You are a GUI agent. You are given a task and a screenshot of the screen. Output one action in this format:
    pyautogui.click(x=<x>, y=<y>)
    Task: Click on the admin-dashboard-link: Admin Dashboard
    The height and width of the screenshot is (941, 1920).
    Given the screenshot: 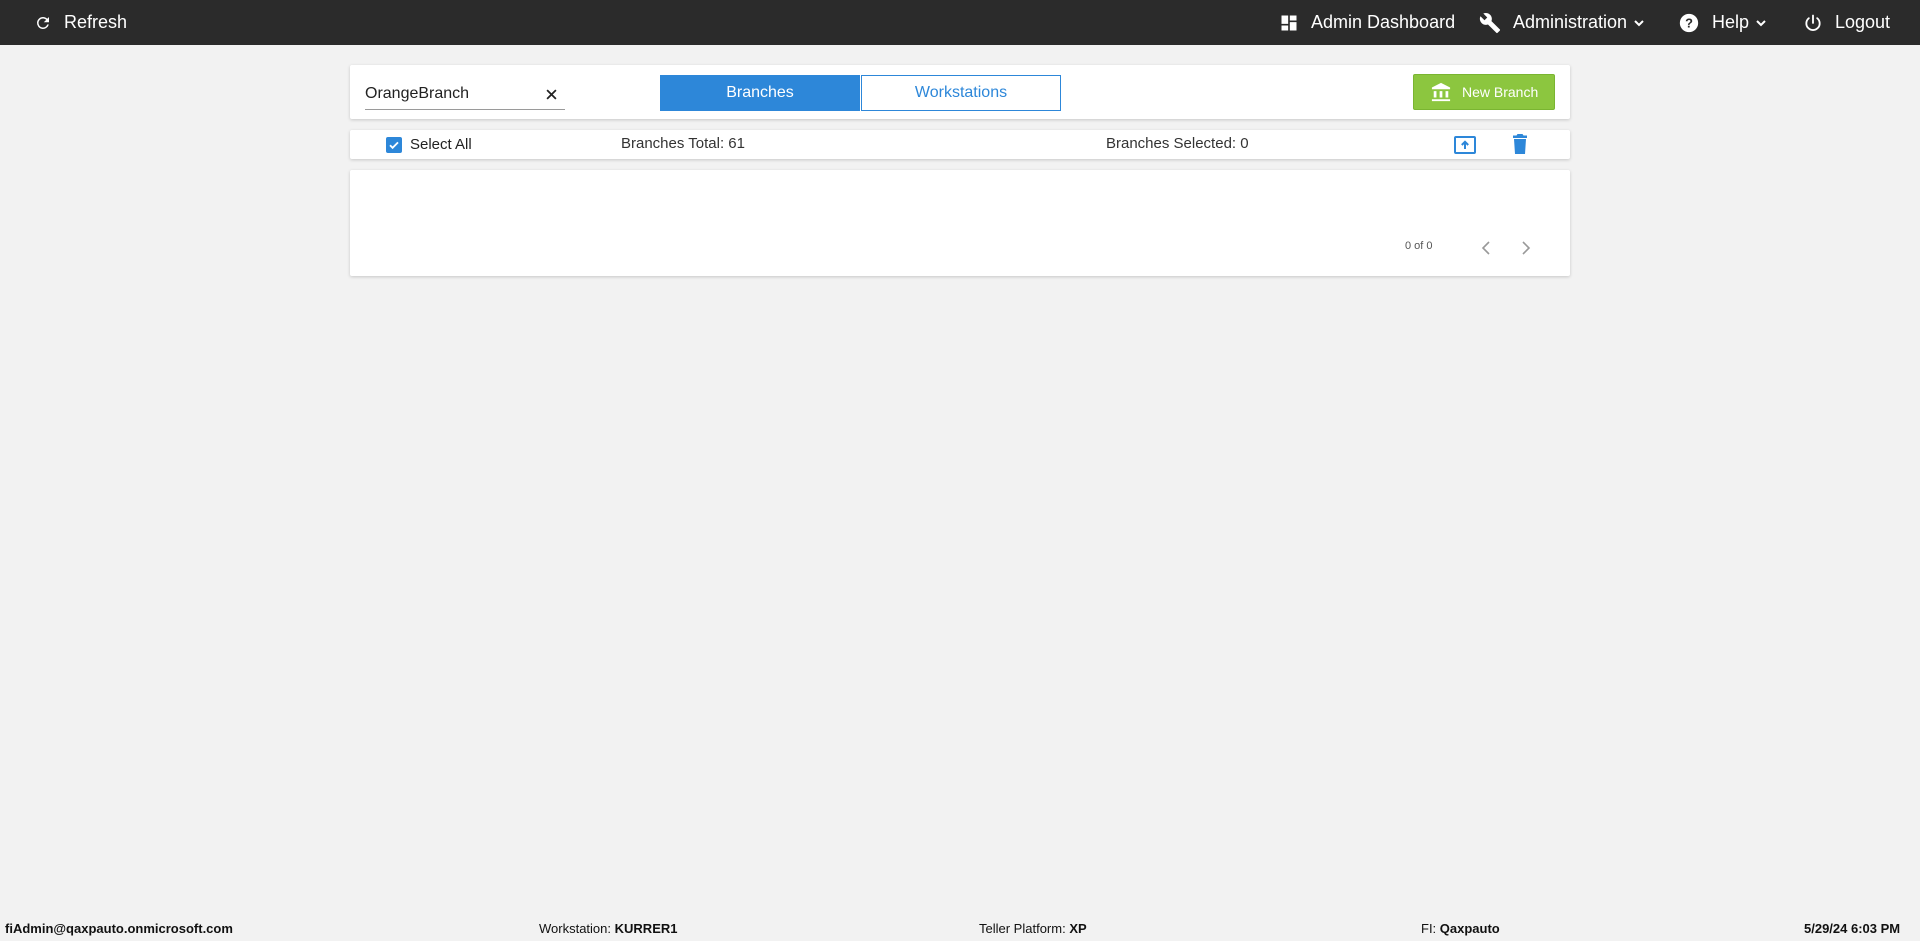 What is the action you would take?
    pyautogui.click(x=1367, y=22)
    